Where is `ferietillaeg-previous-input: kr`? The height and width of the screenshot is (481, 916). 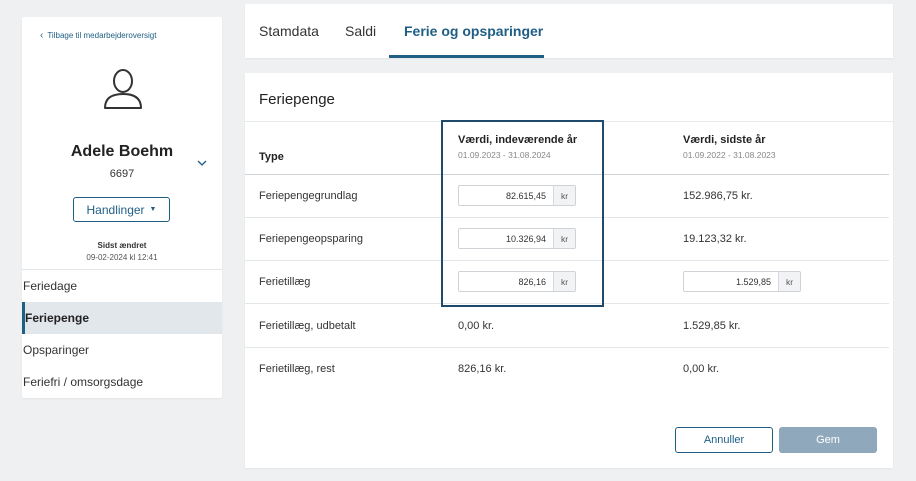
ferietillaeg-previous-input: kr is located at coordinates (742, 281).